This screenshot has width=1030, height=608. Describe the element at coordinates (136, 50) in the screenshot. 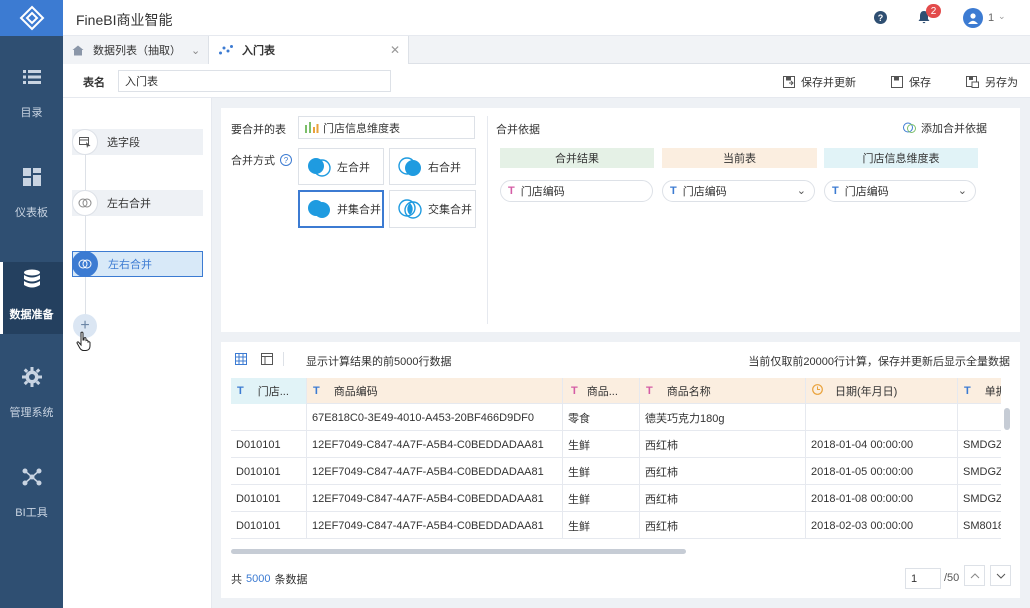

I see `tab-data-list: 数据列表（抽取） ⌄` at that location.